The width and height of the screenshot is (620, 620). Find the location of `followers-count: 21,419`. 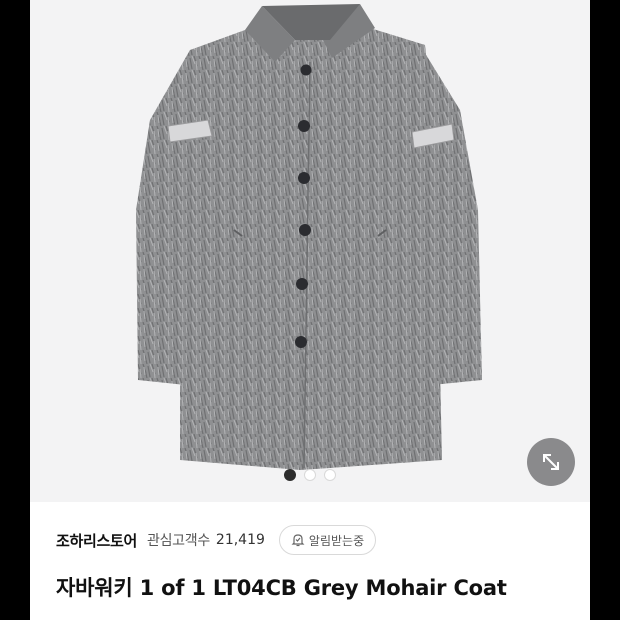

followers-count: 21,419 is located at coordinates (240, 540).